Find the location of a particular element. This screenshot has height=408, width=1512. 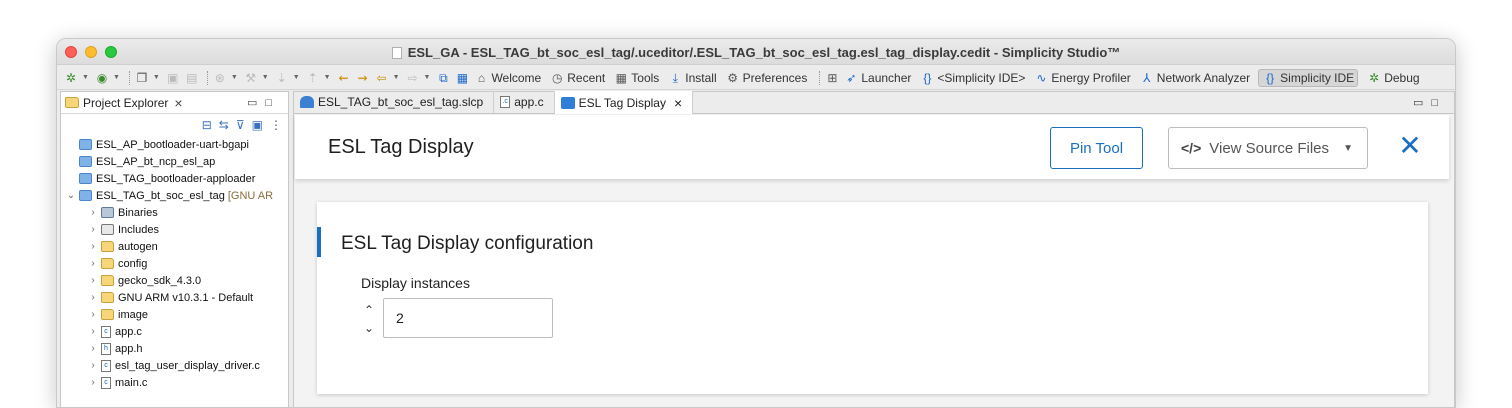

open-perspective-icon: ⊞ is located at coordinates (832, 78).